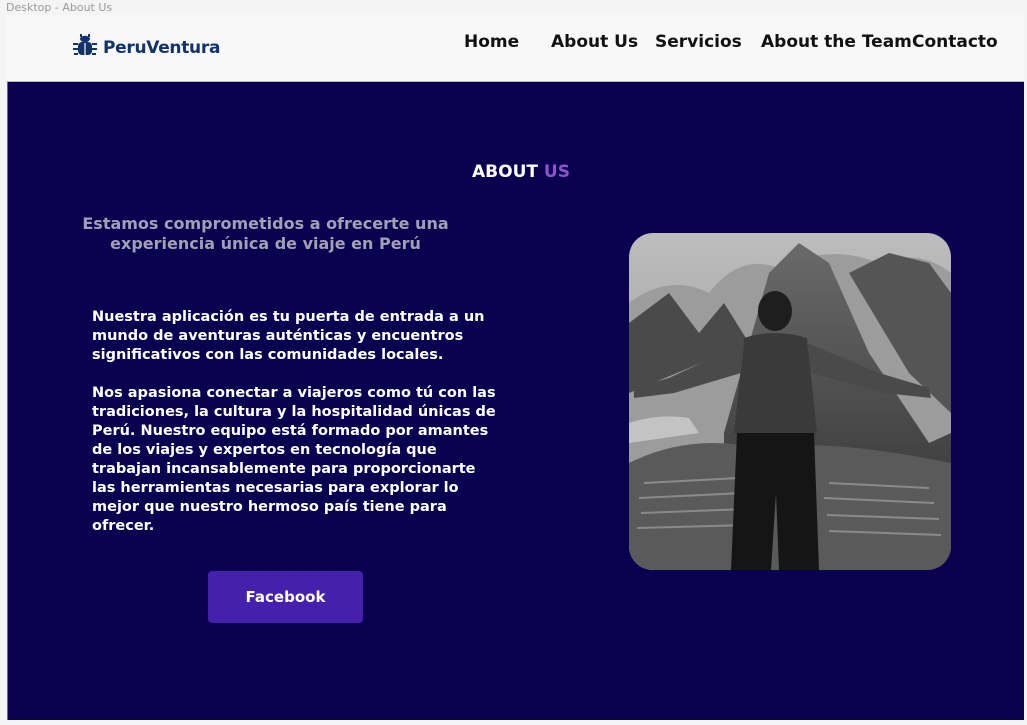 The image size is (1027, 725). What do you see at coordinates (955, 42) in the screenshot?
I see `nav-contacto: Contacto` at bounding box center [955, 42].